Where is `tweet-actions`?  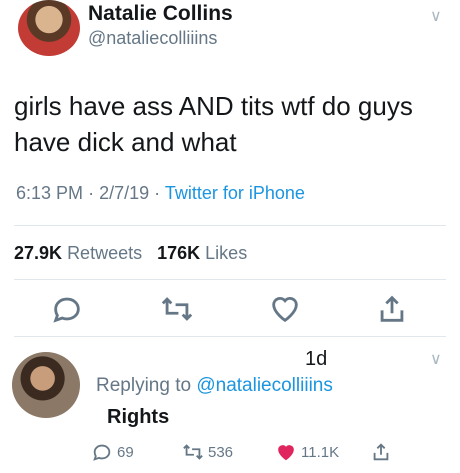
tweet-actions is located at coordinates (230, 309).